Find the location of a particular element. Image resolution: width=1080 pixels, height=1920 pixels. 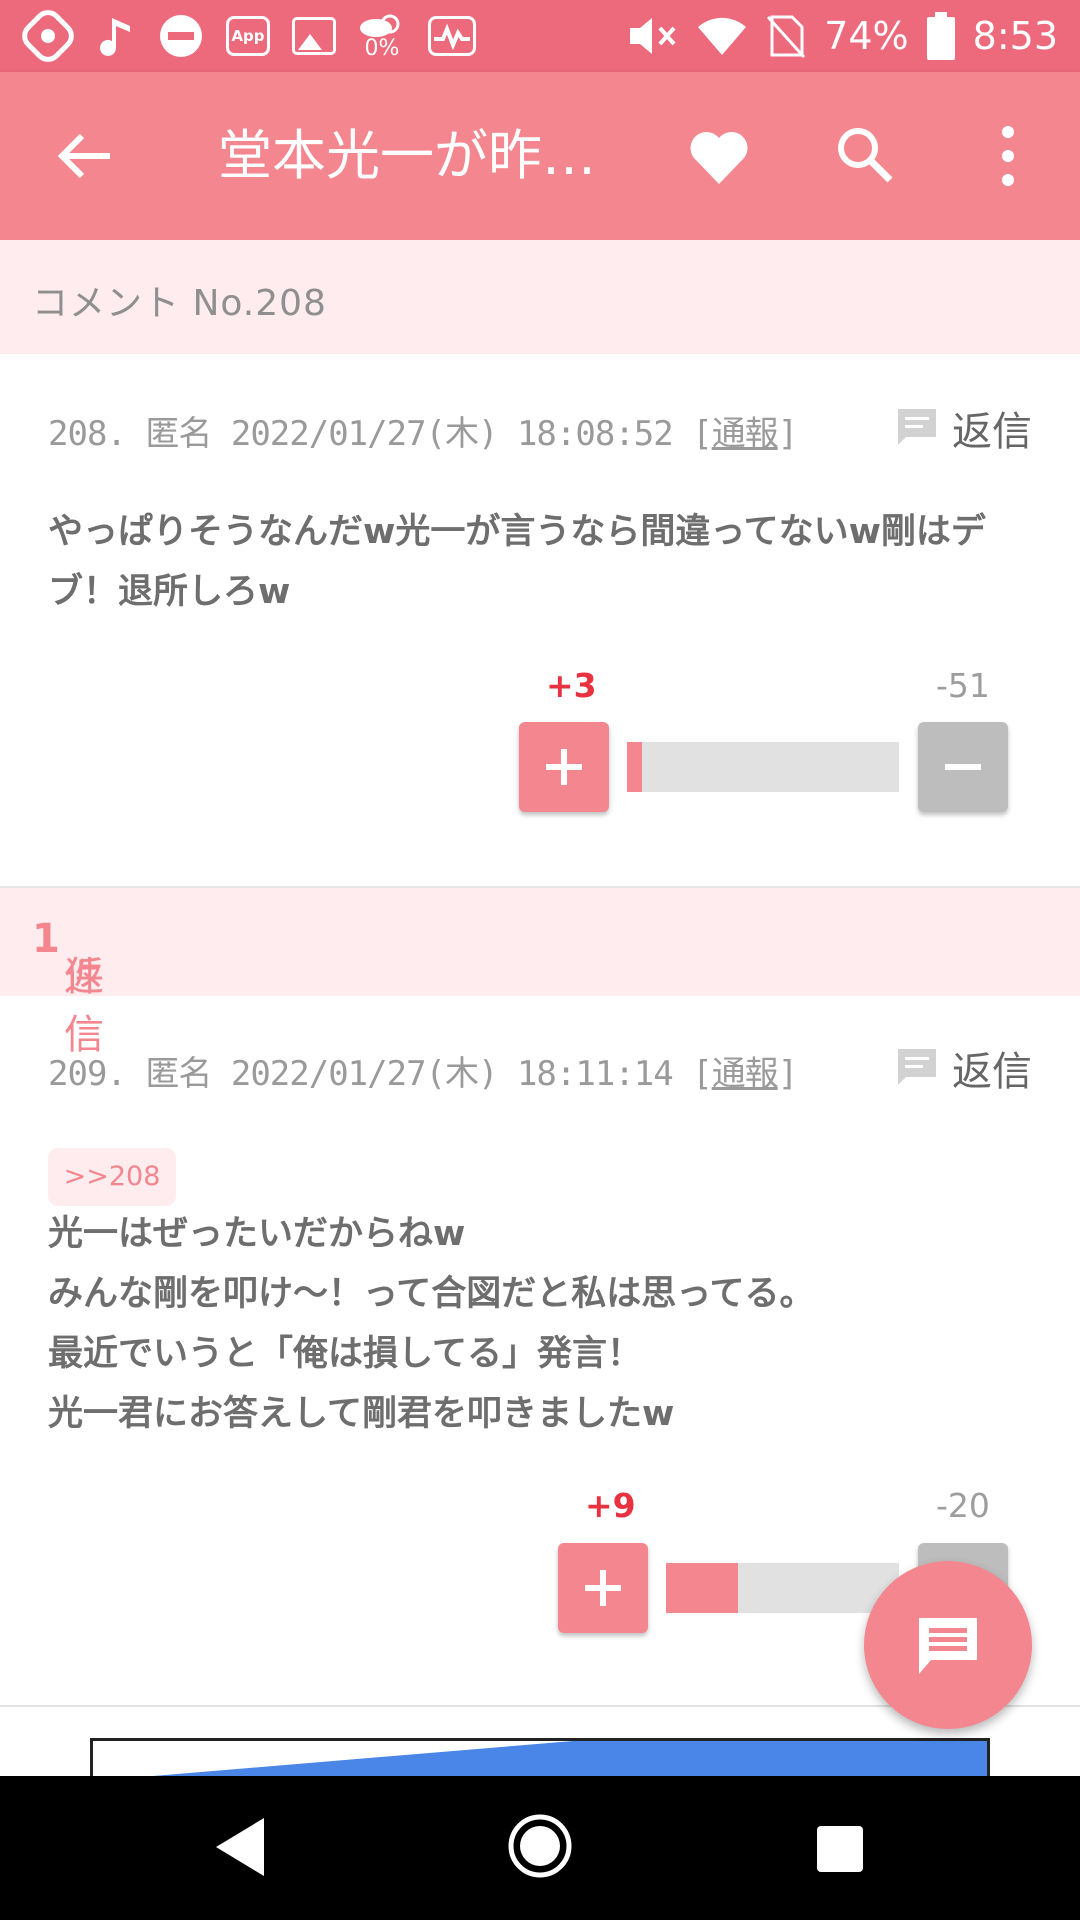

comment-datetime: 2022/01/27(木) 18:08:52 is located at coordinates (452, 434).